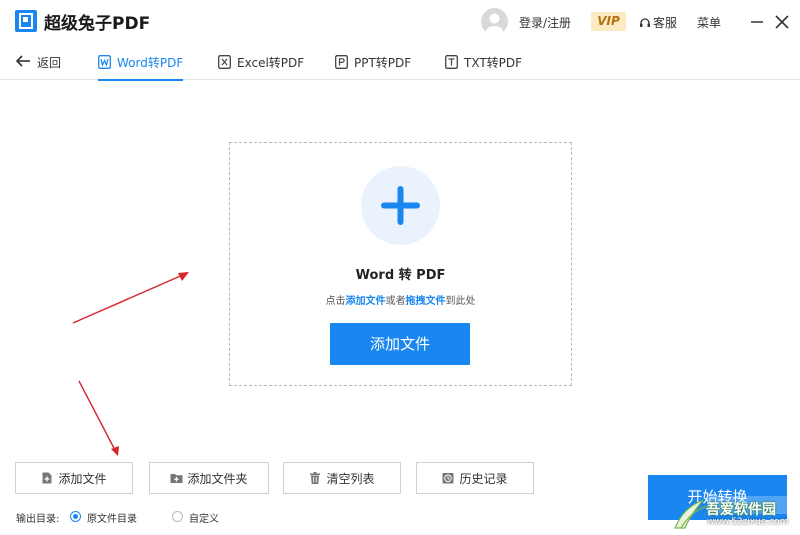 This screenshot has height=535, width=800. What do you see at coordinates (493, 62) in the screenshot?
I see `tab-txt-label: TXT转PDF` at bounding box center [493, 62].